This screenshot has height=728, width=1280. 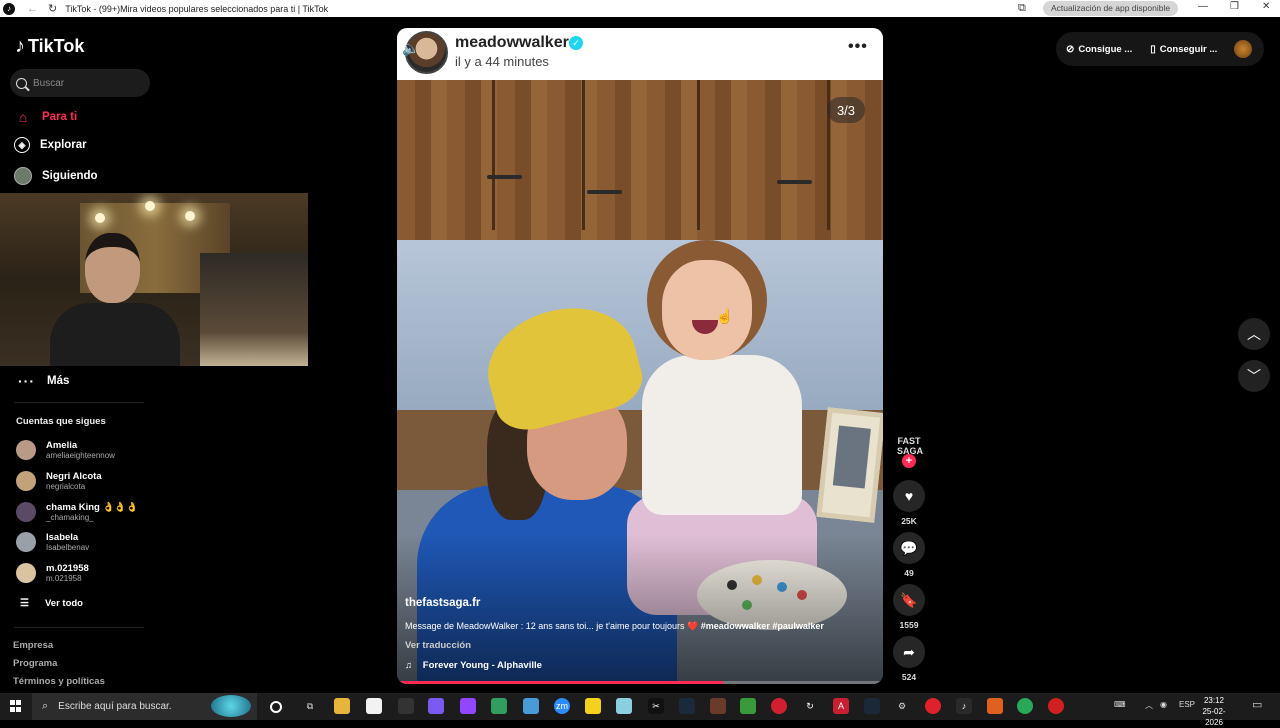 What do you see at coordinates (909, 521) in the screenshot?
I see `like-count: 25K` at bounding box center [909, 521].